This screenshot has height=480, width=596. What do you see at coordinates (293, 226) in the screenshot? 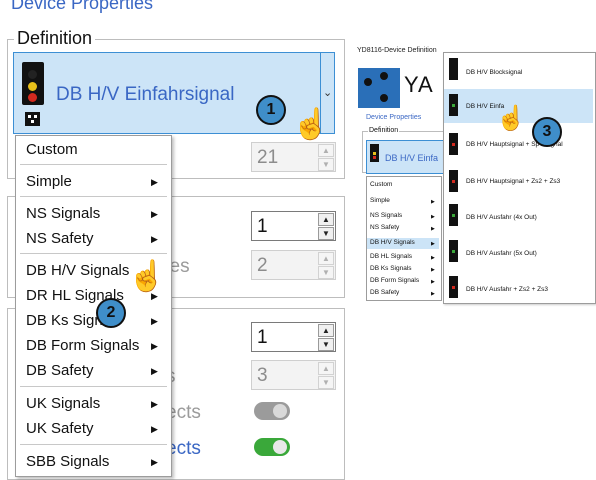
I see `outputs-spinner: 1 ▲ ▼` at bounding box center [293, 226].